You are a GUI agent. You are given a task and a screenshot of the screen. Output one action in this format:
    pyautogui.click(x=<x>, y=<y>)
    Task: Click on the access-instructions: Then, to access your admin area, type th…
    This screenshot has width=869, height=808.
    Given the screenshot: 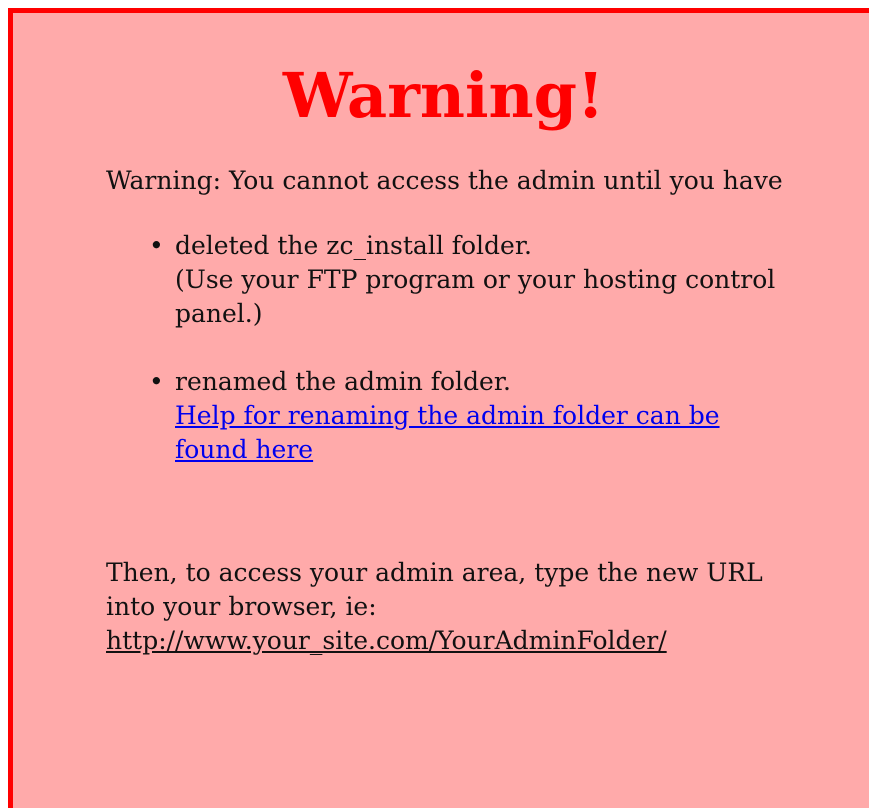 What is the action you would take?
    pyautogui.click(x=456, y=607)
    